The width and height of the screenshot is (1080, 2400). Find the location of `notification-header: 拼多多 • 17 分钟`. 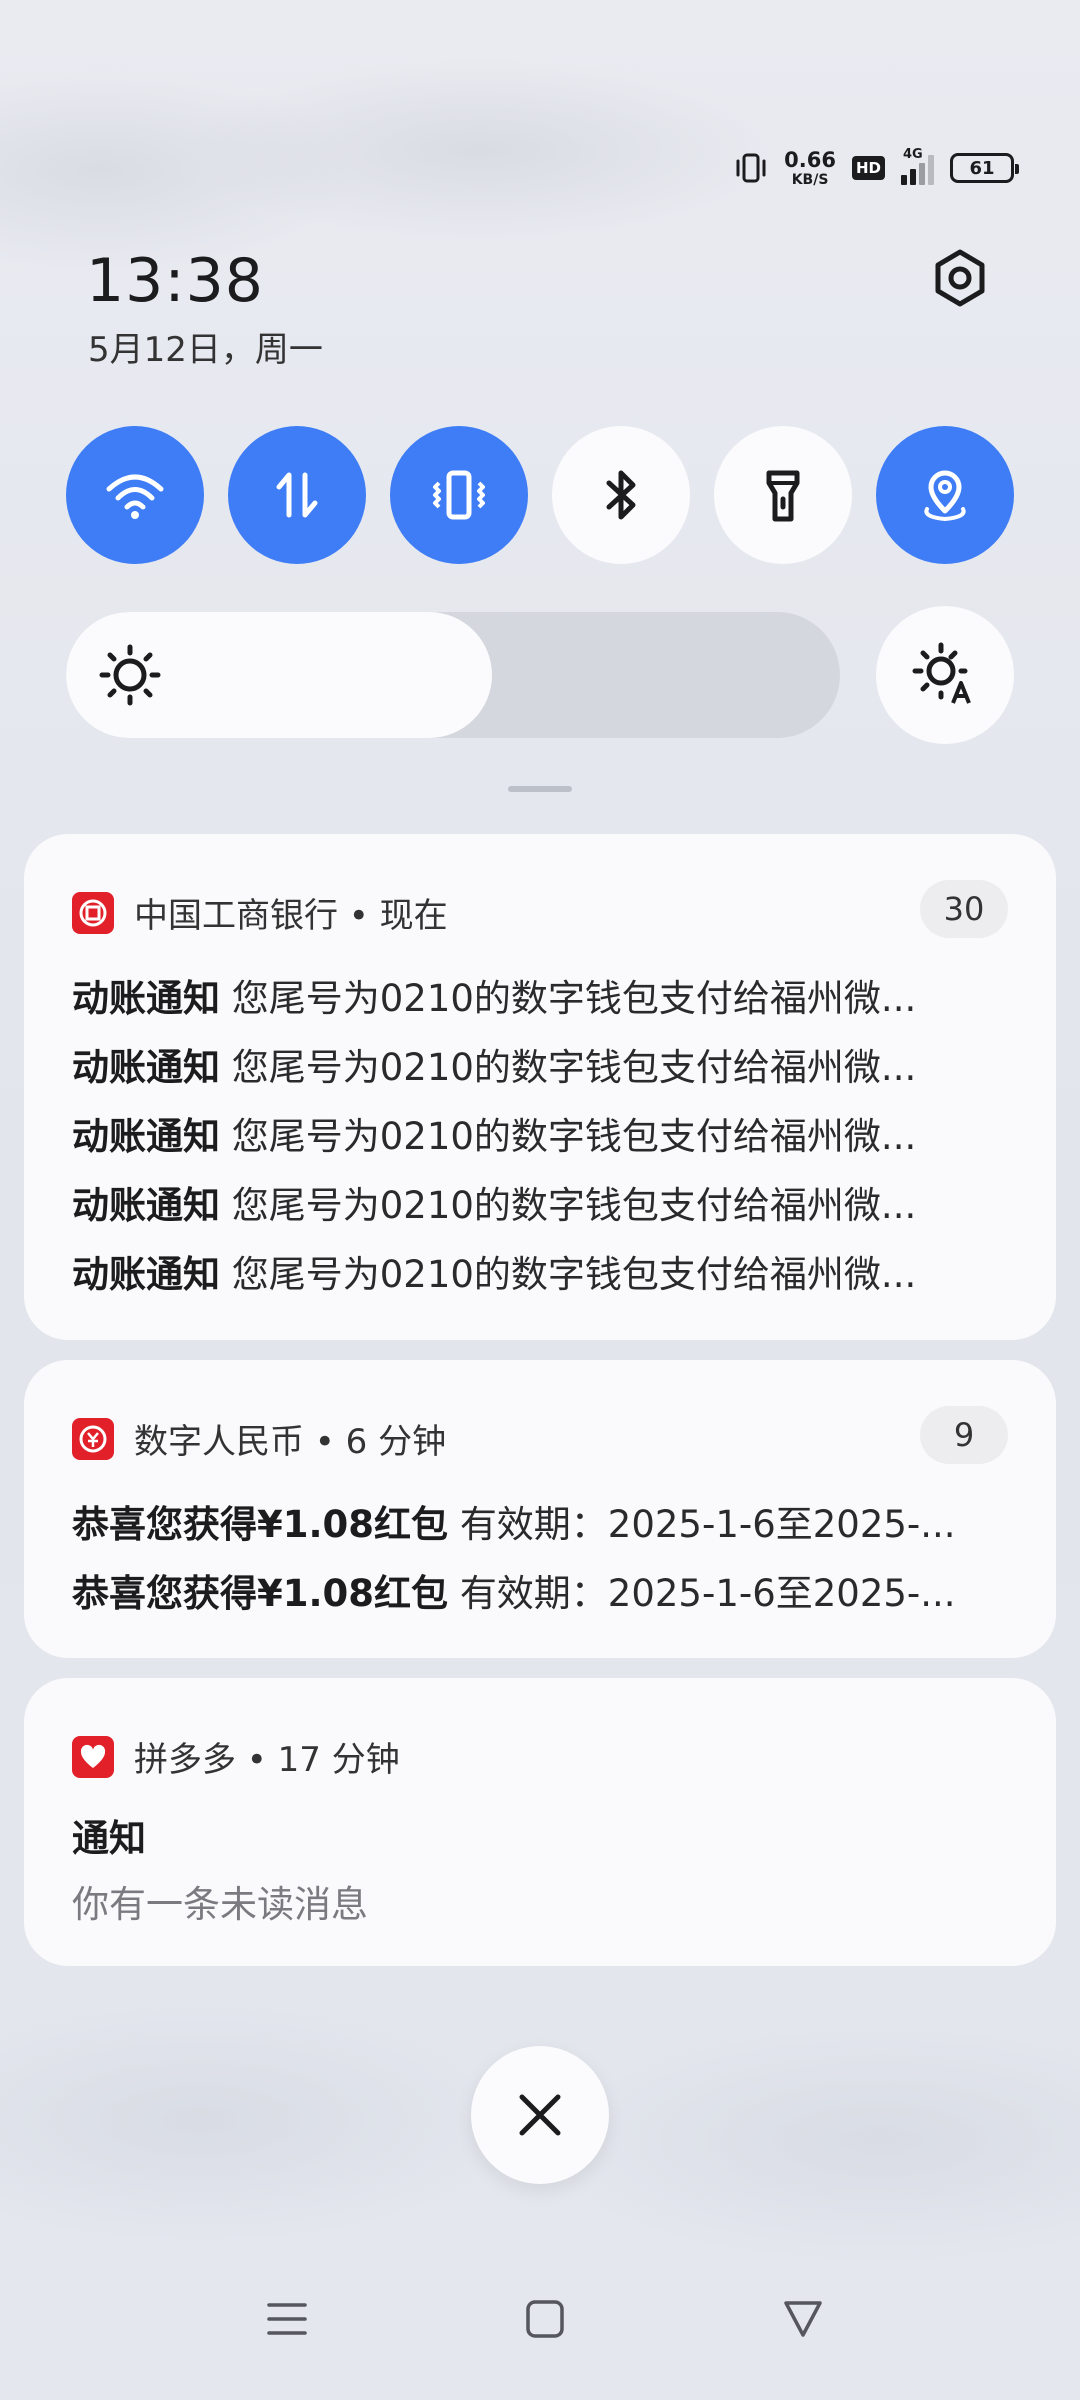

notification-header: 拼多多 • 17 分钟 is located at coordinates (236, 1756).